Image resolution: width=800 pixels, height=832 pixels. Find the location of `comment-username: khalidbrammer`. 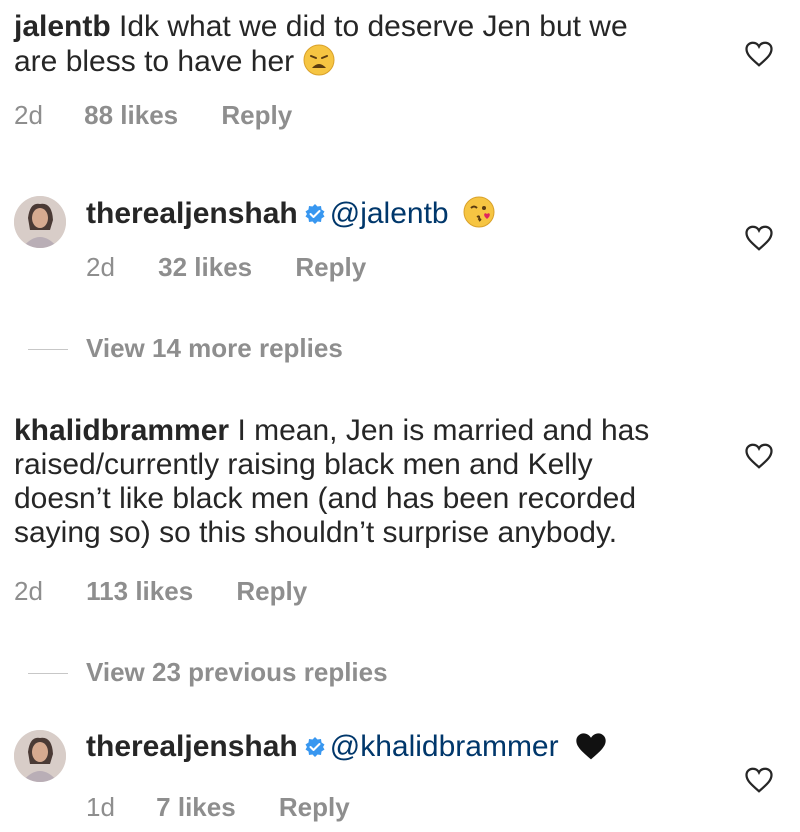

comment-username: khalidbrammer is located at coordinates (121, 430).